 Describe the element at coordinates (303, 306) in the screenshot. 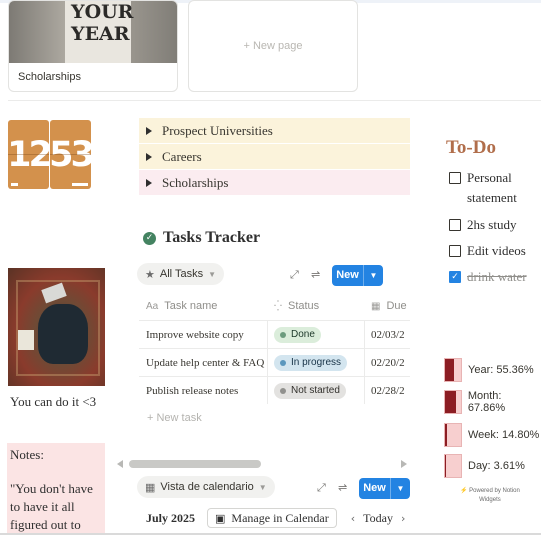

I see `column-header-status: Status` at that location.